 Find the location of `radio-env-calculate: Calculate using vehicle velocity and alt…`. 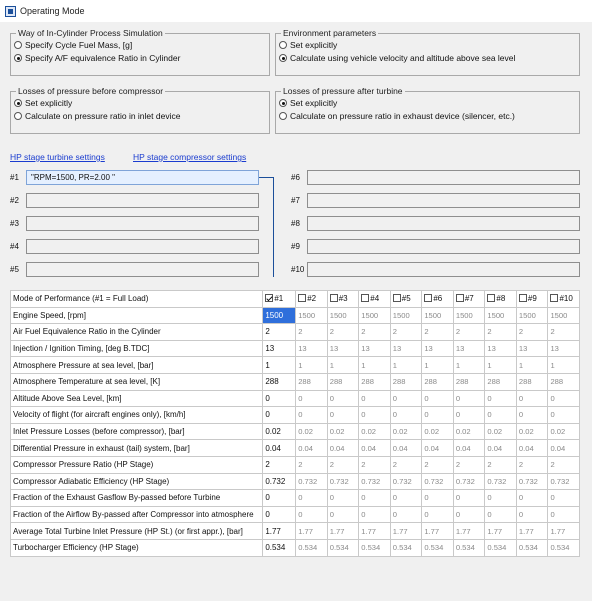

radio-env-calculate: Calculate using vehicle velocity and alt… is located at coordinates (427, 58).